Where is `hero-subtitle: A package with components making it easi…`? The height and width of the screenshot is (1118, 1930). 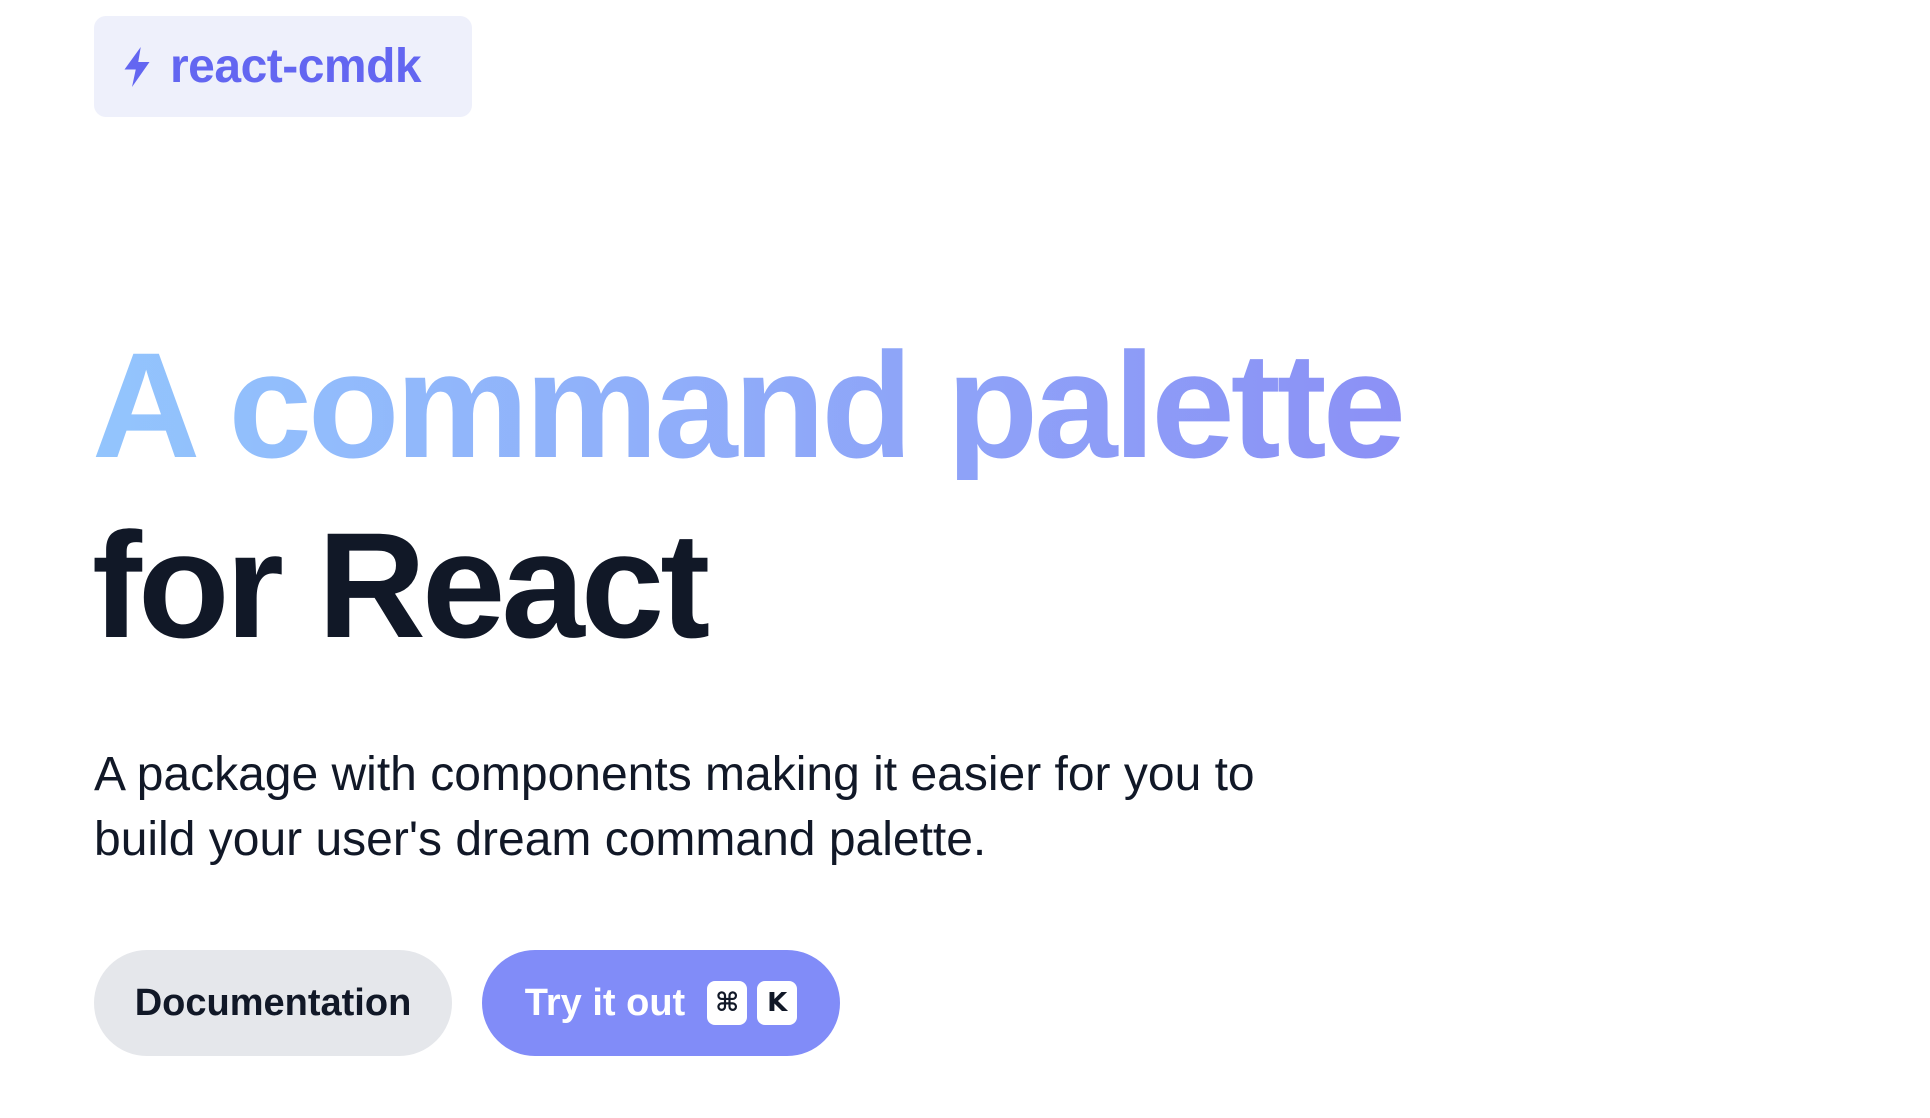 hero-subtitle: A package with components making it easi… is located at coordinates (674, 807).